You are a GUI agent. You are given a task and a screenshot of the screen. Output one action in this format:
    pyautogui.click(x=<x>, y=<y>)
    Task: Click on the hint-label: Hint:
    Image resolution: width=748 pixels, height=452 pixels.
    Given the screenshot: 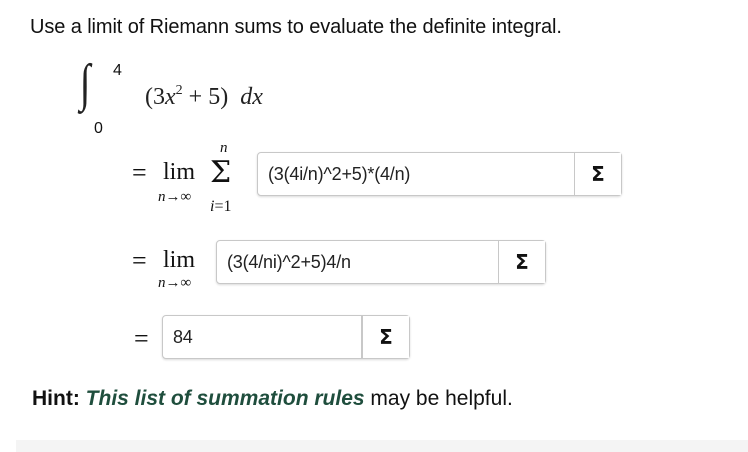 What is the action you would take?
    pyautogui.click(x=56, y=398)
    